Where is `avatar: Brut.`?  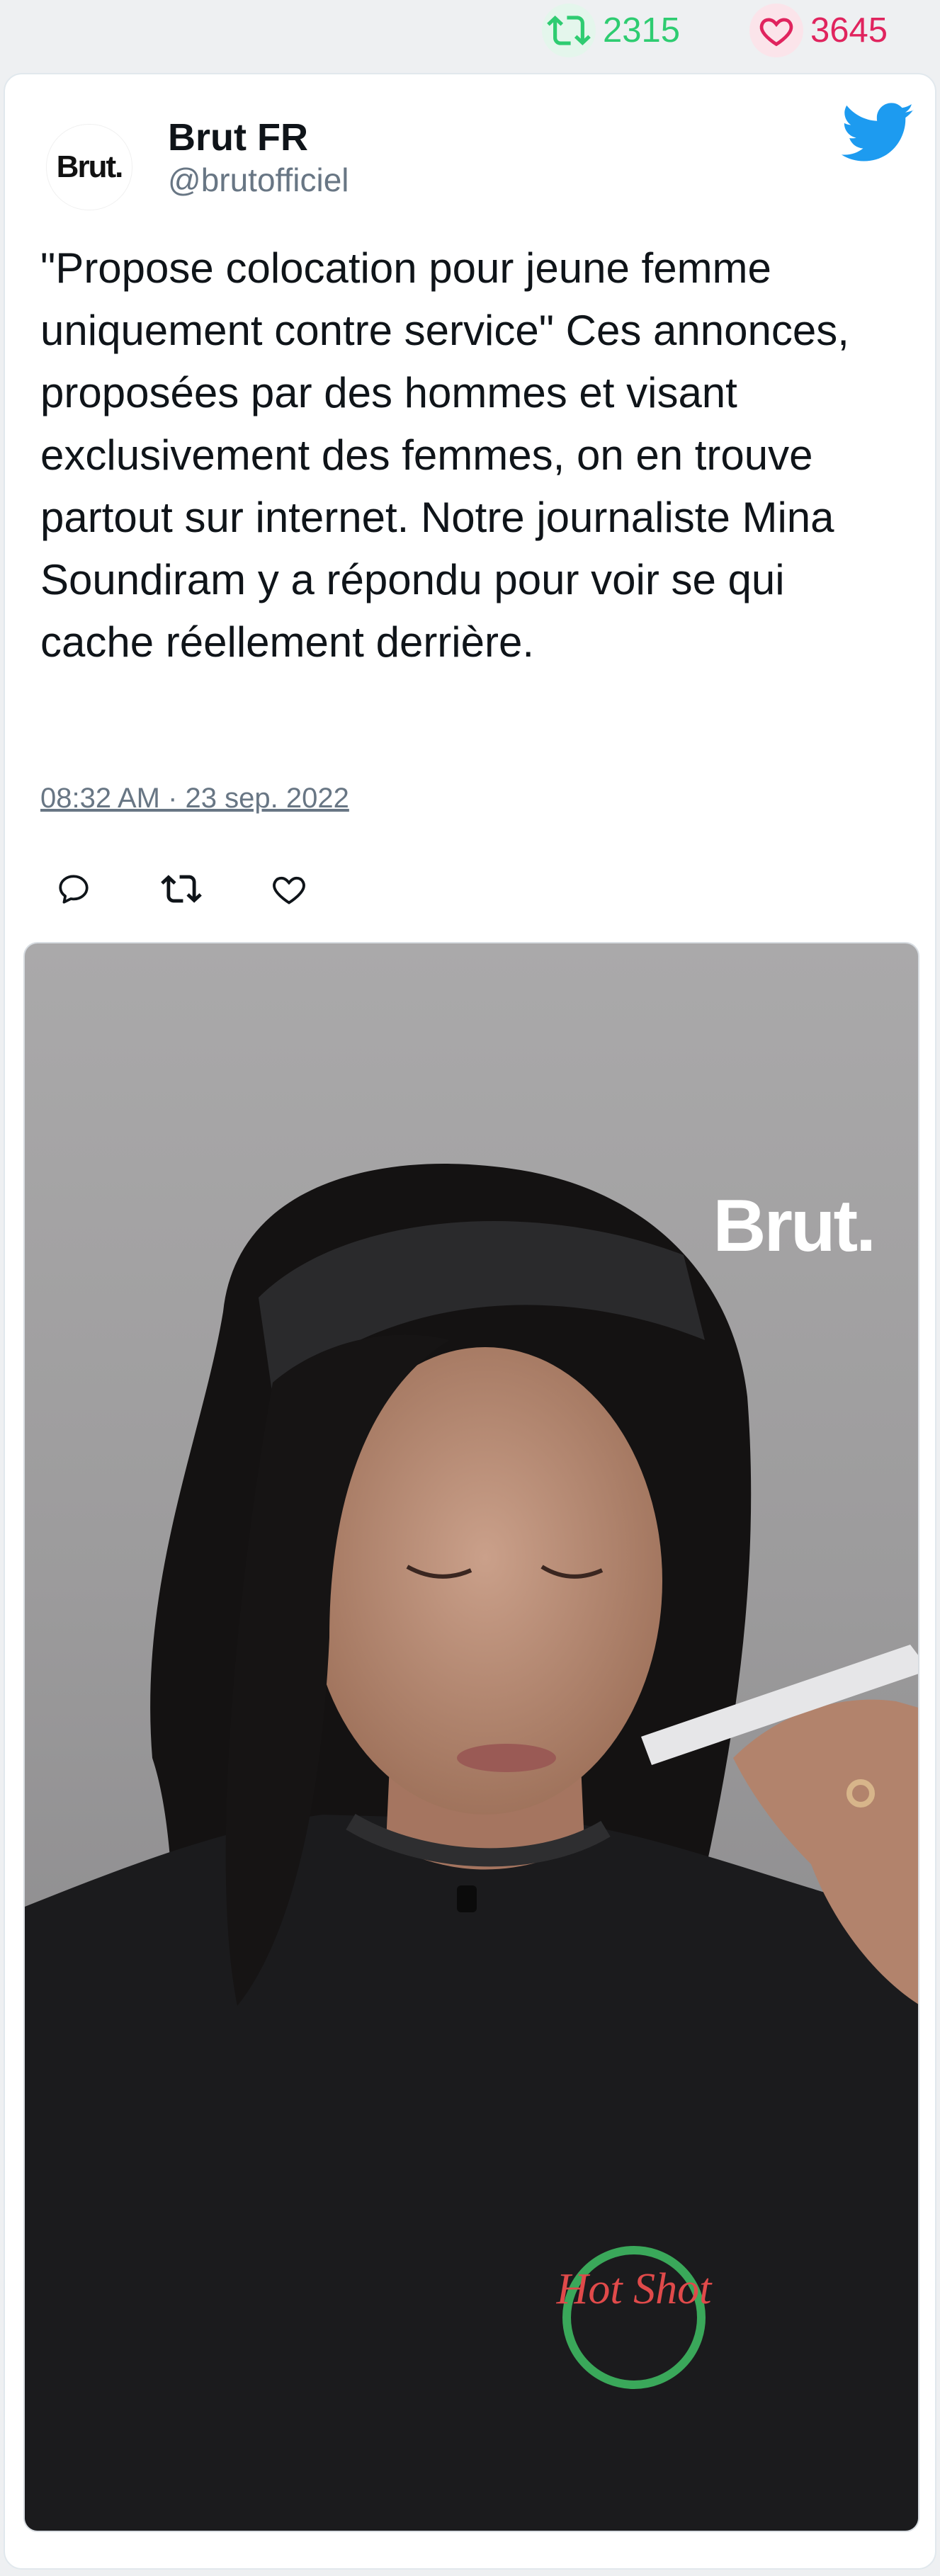
avatar: Brut. is located at coordinates (89, 167).